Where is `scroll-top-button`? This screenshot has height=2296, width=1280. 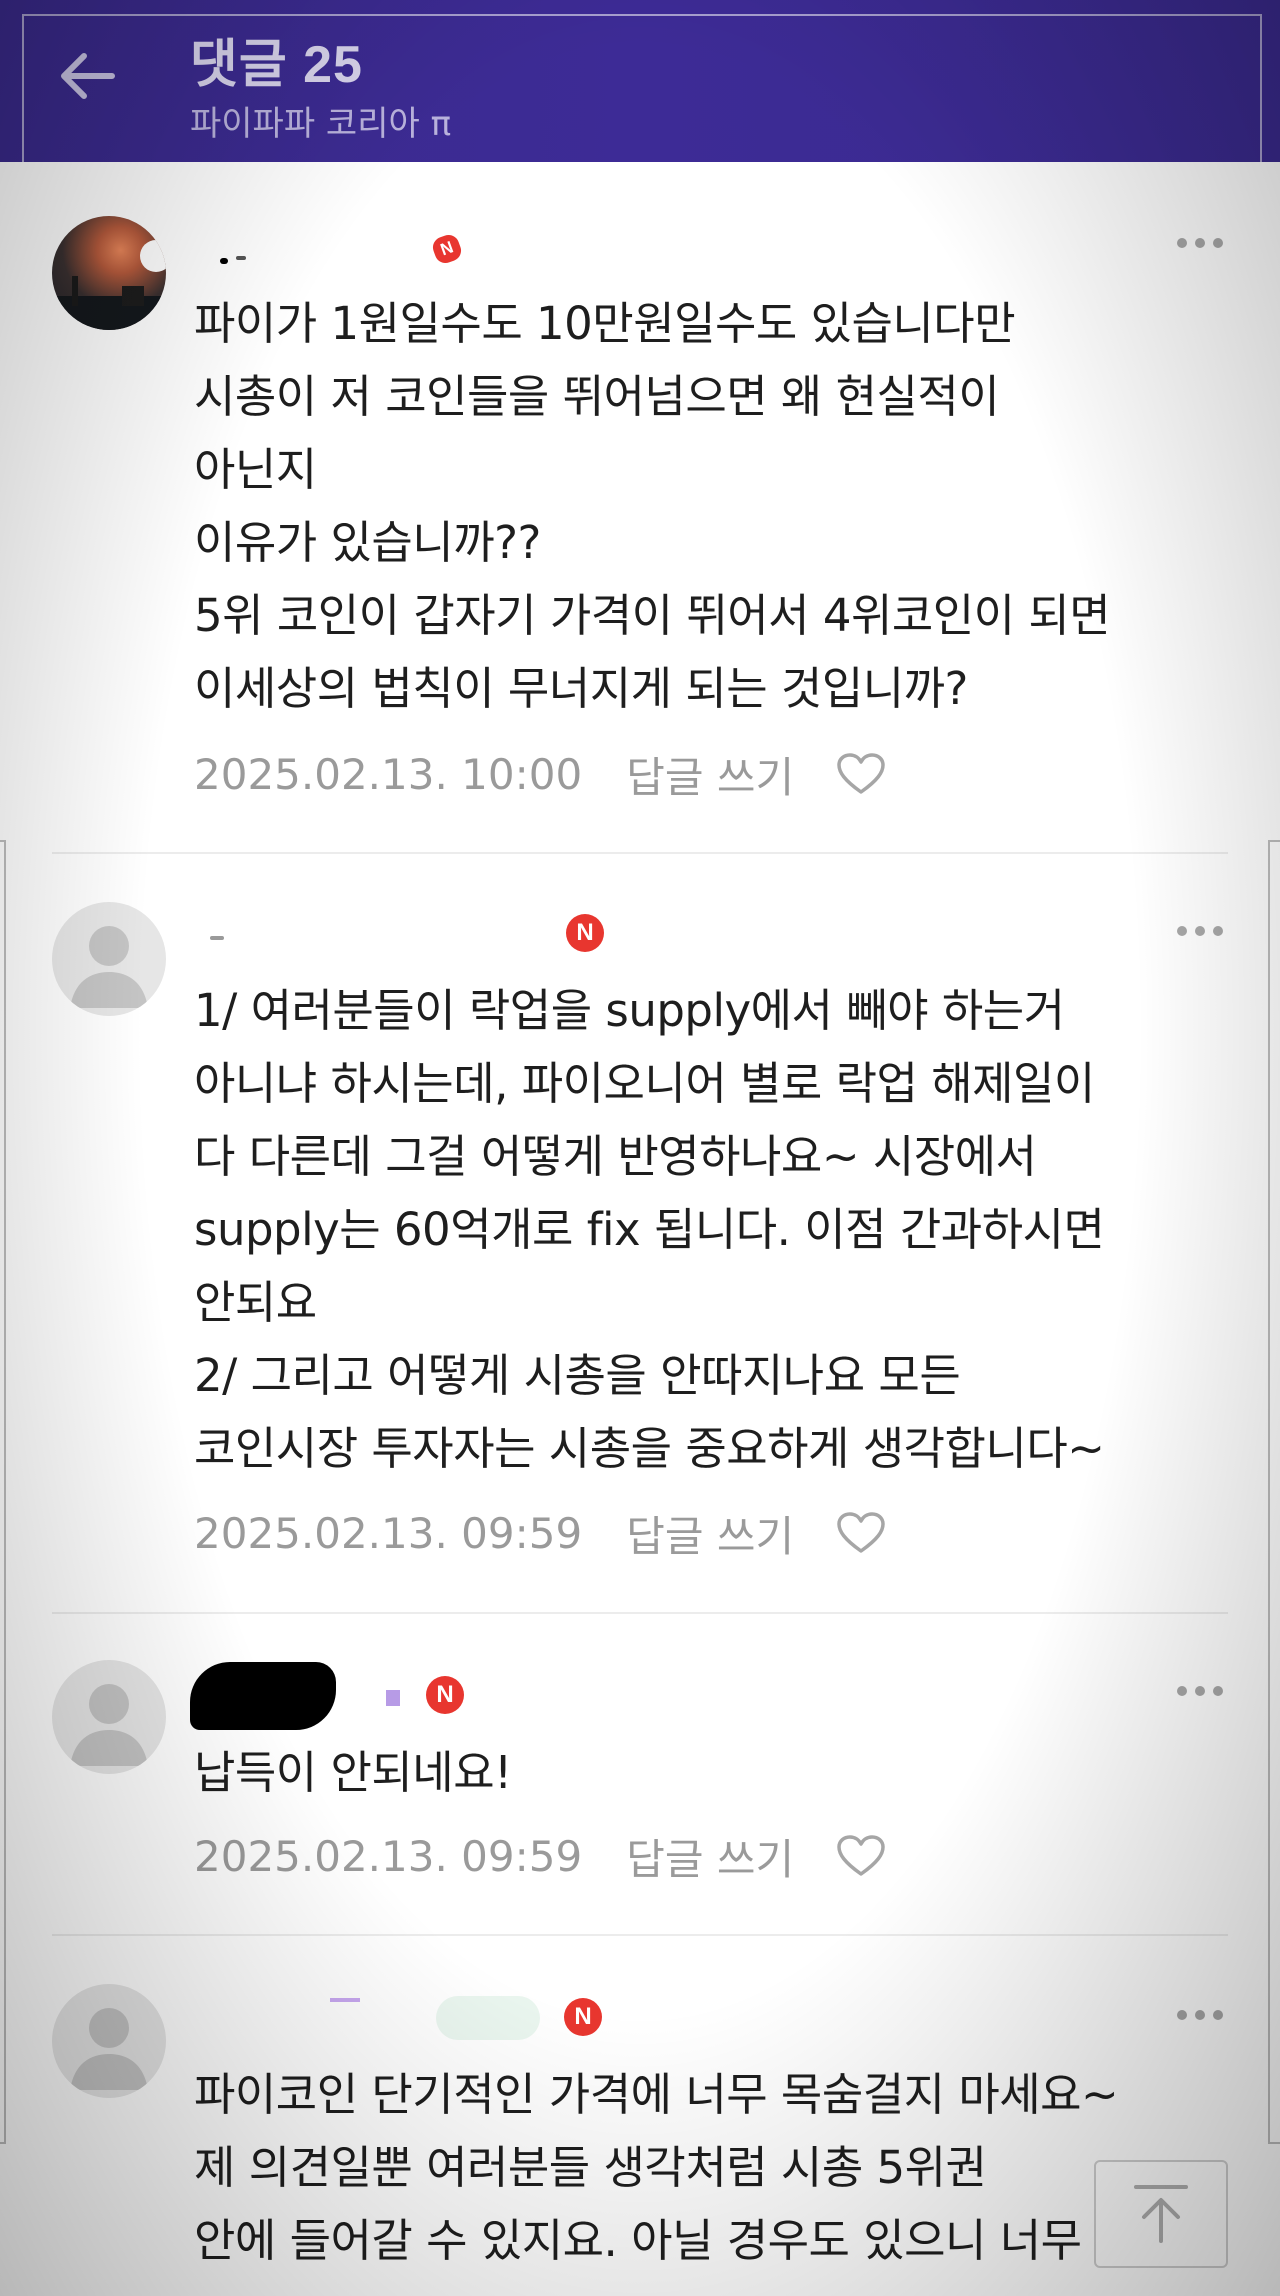
scroll-top-button is located at coordinates (1161, 2214).